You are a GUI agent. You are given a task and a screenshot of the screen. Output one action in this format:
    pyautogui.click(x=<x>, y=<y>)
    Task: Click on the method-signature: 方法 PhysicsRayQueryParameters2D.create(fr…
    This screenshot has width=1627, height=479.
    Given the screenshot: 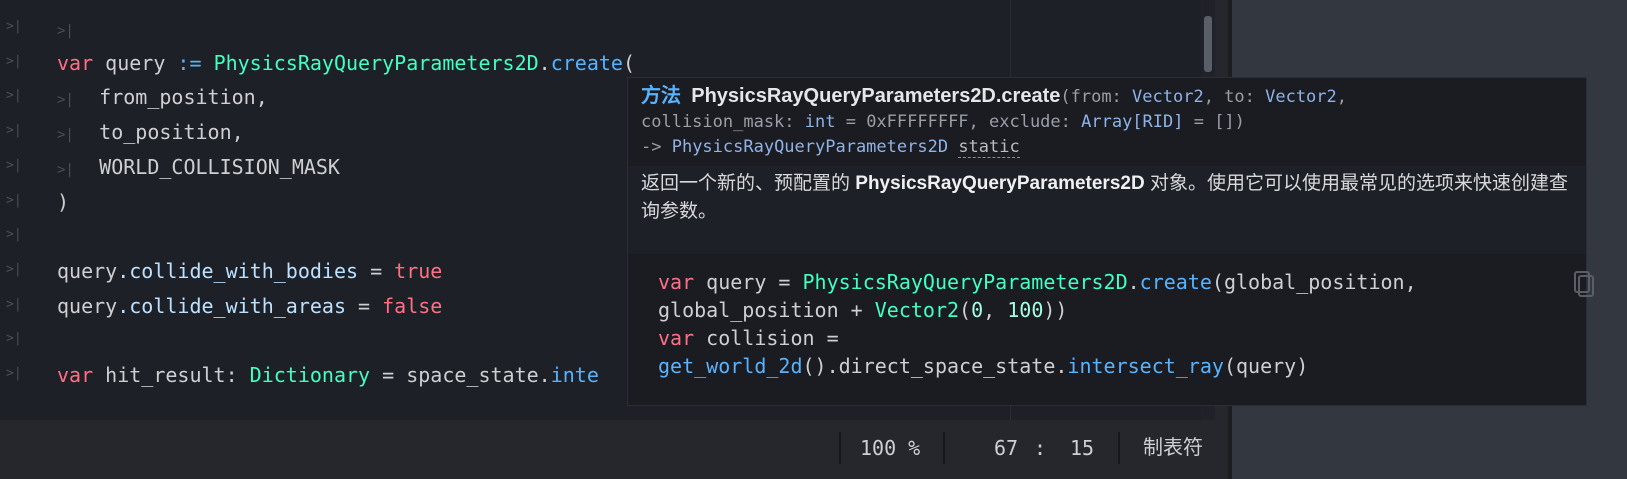 What is the action you would take?
    pyautogui.click(x=1106, y=122)
    